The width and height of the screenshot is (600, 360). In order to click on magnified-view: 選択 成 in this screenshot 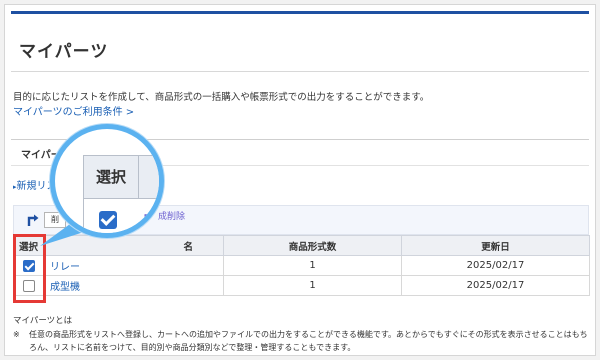, I will do `click(107, 181)`.